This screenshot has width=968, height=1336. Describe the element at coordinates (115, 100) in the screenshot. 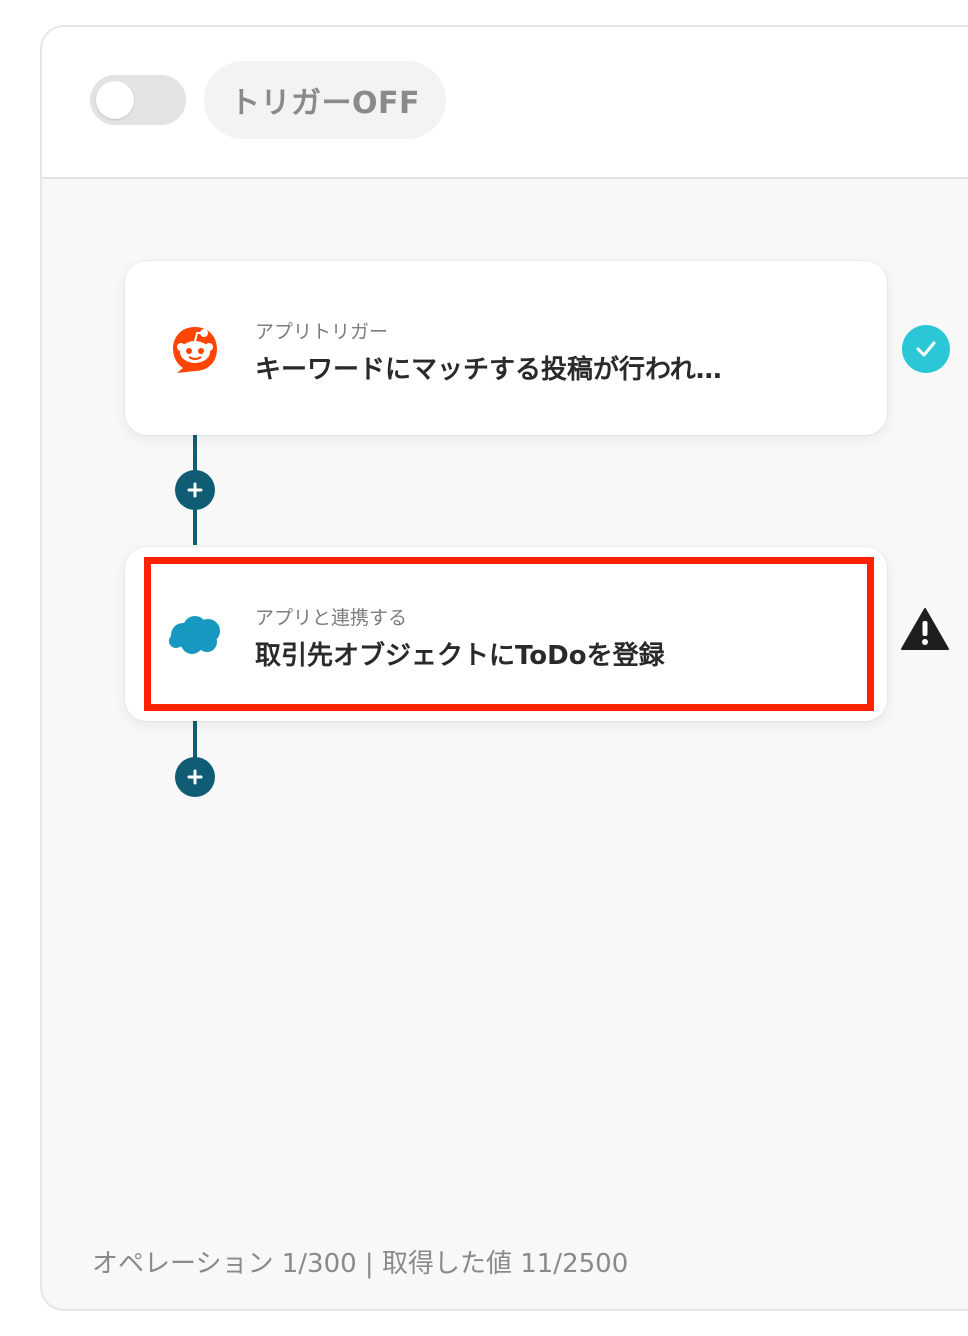

I see `toggle-knob` at that location.